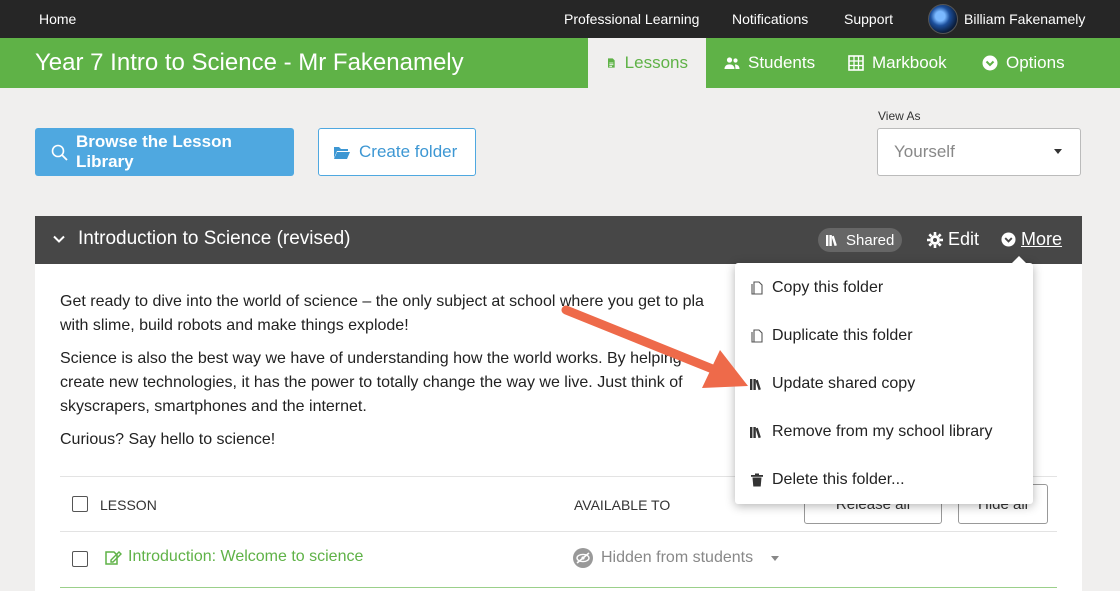 Image resolution: width=1120 pixels, height=591 pixels. What do you see at coordinates (1031, 239) in the screenshot?
I see `more-menu-button: More` at bounding box center [1031, 239].